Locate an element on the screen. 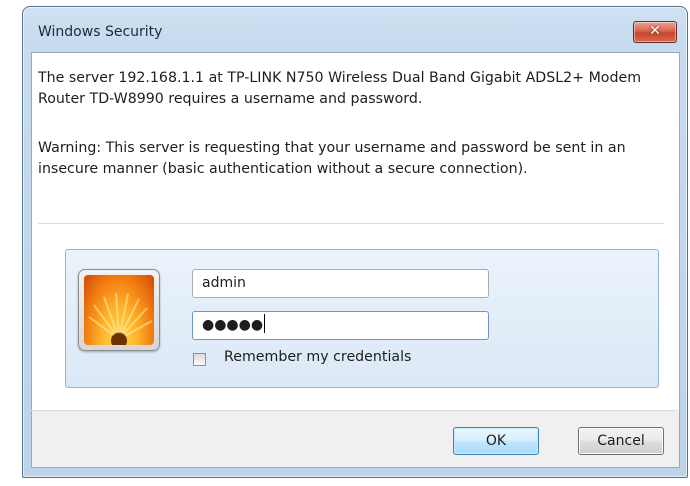 The width and height of the screenshot is (690, 486). text-caret is located at coordinates (265, 323).